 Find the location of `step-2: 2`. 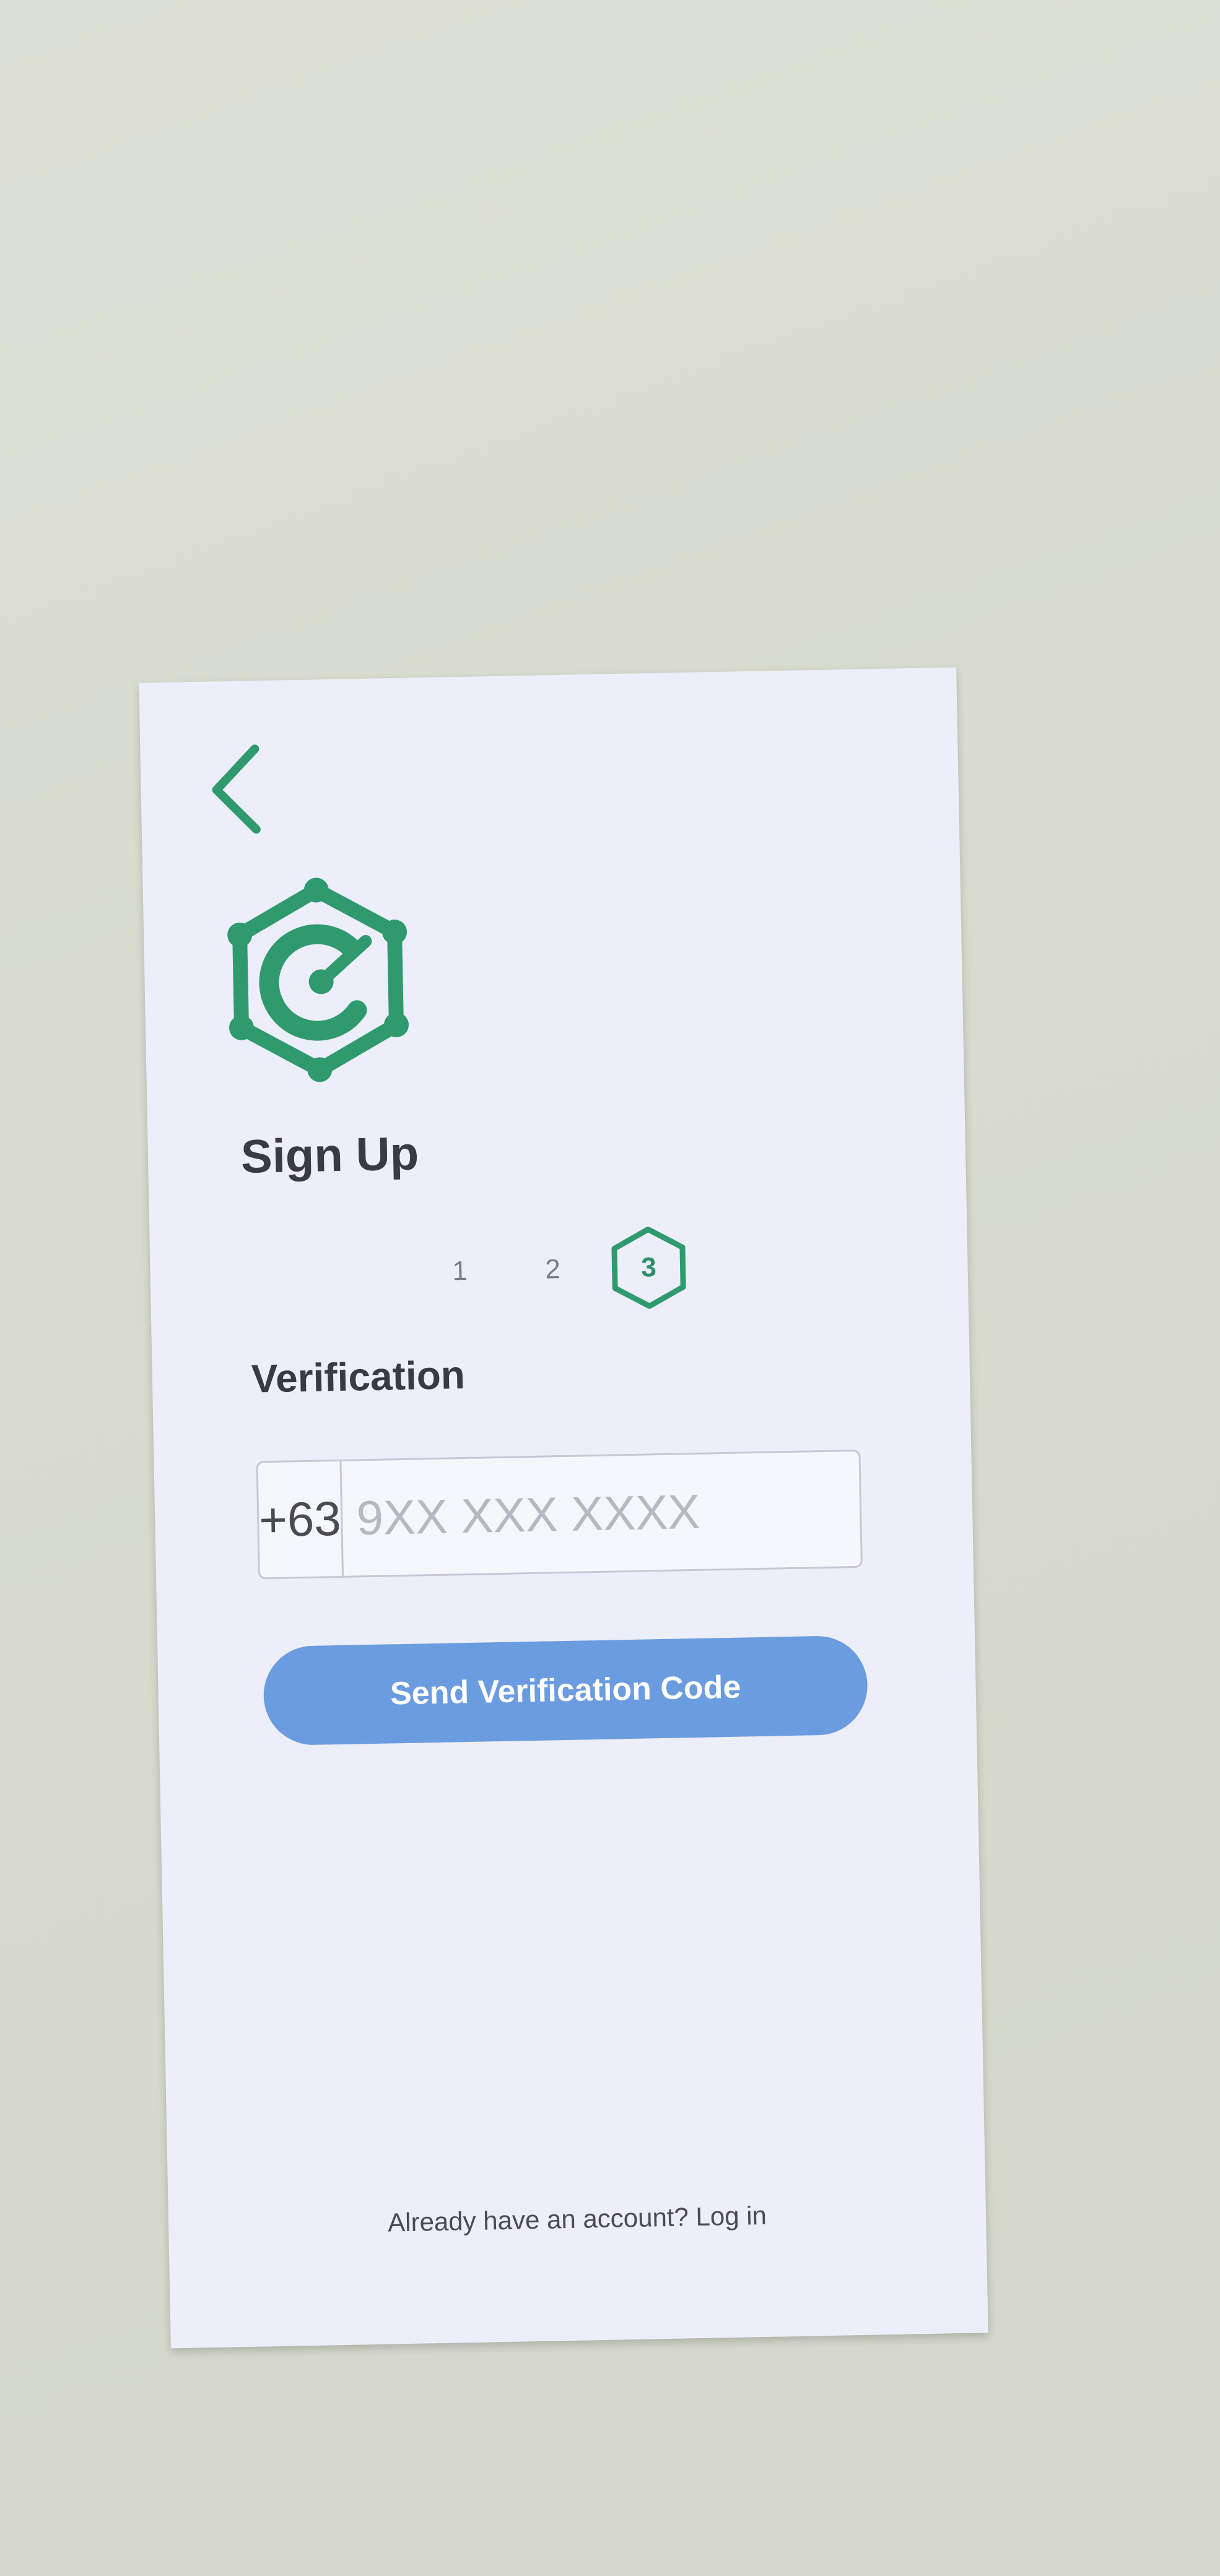

step-2: 2 is located at coordinates (552, 1269).